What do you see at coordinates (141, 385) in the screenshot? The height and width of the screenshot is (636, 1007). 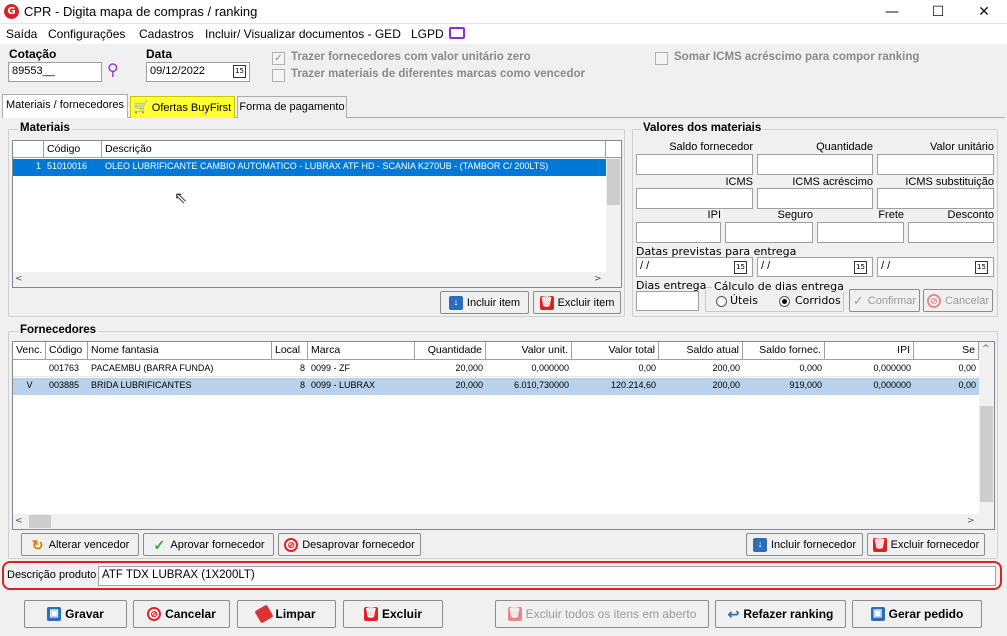 I see `cell-nome: BRIDA LUBRIFICANTES` at bounding box center [141, 385].